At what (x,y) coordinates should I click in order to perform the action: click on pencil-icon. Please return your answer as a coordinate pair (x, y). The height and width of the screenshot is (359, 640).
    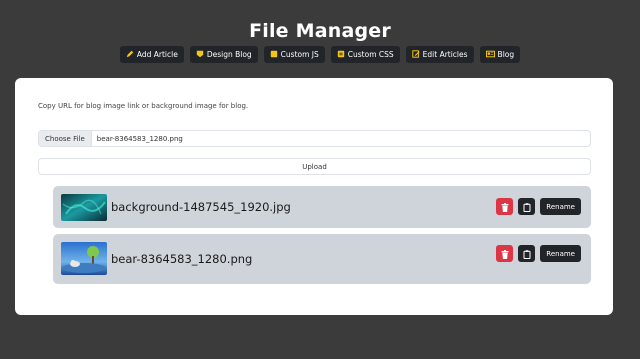
    Looking at the image, I should click on (130, 55).